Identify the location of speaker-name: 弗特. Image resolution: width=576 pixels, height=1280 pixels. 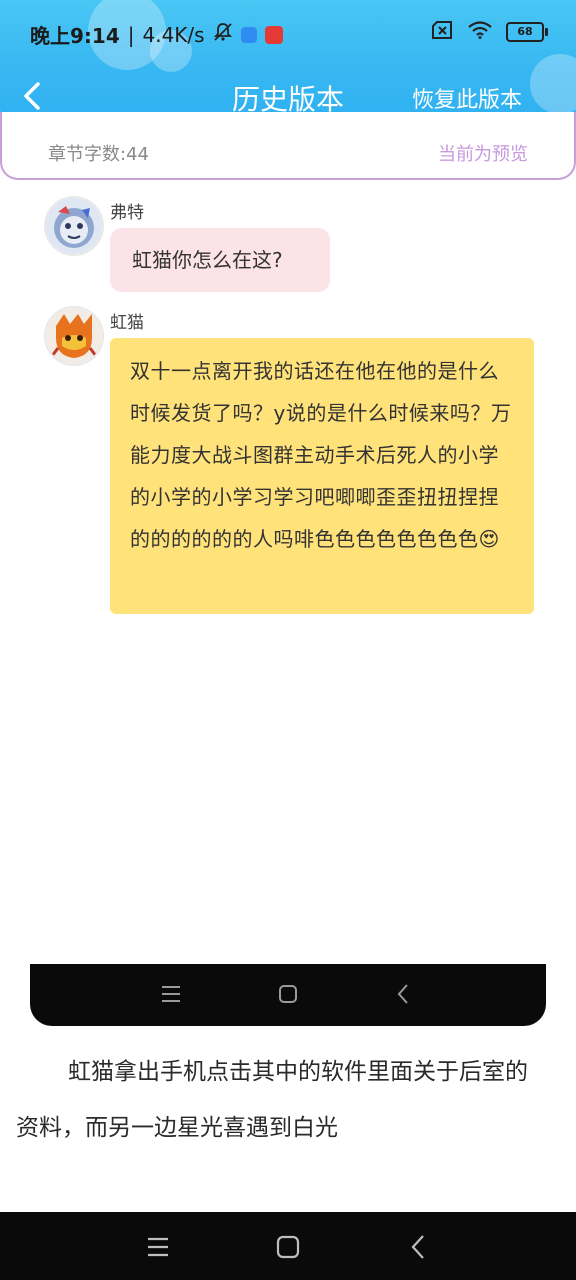
(127, 213).